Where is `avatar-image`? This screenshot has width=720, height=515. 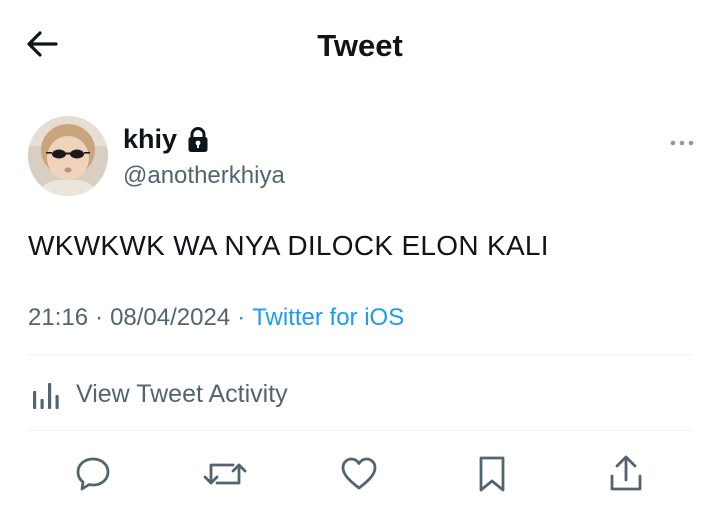
avatar-image is located at coordinates (68, 156).